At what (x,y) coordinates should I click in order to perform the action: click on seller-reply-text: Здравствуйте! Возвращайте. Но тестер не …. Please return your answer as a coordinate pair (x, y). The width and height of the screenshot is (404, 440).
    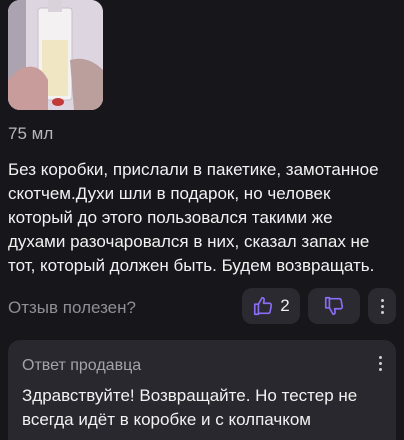
    Looking at the image, I should click on (190, 407).